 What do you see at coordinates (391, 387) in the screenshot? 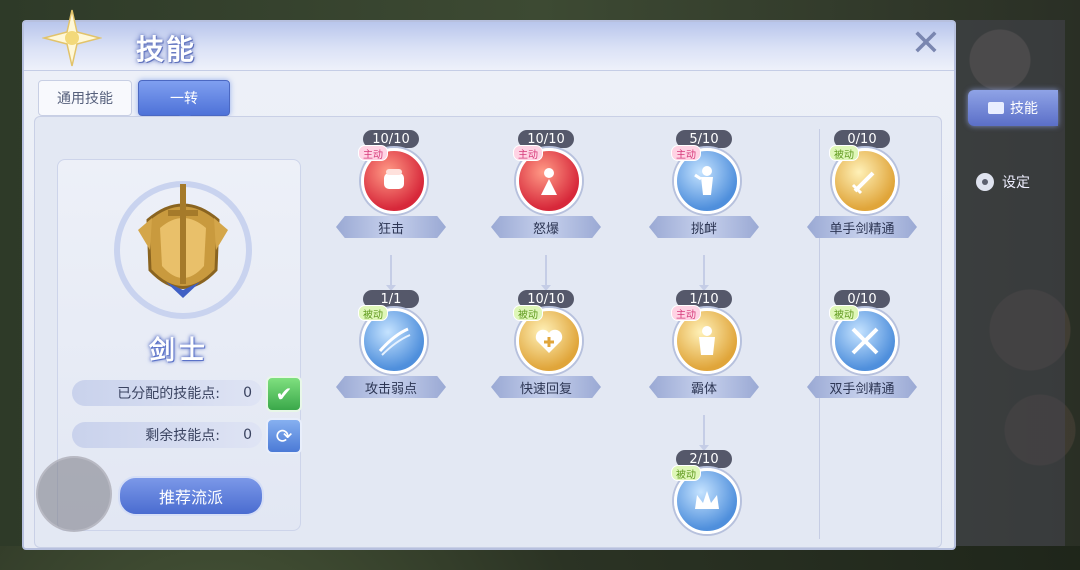
I see `skill-name: 攻击弱点` at bounding box center [391, 387].